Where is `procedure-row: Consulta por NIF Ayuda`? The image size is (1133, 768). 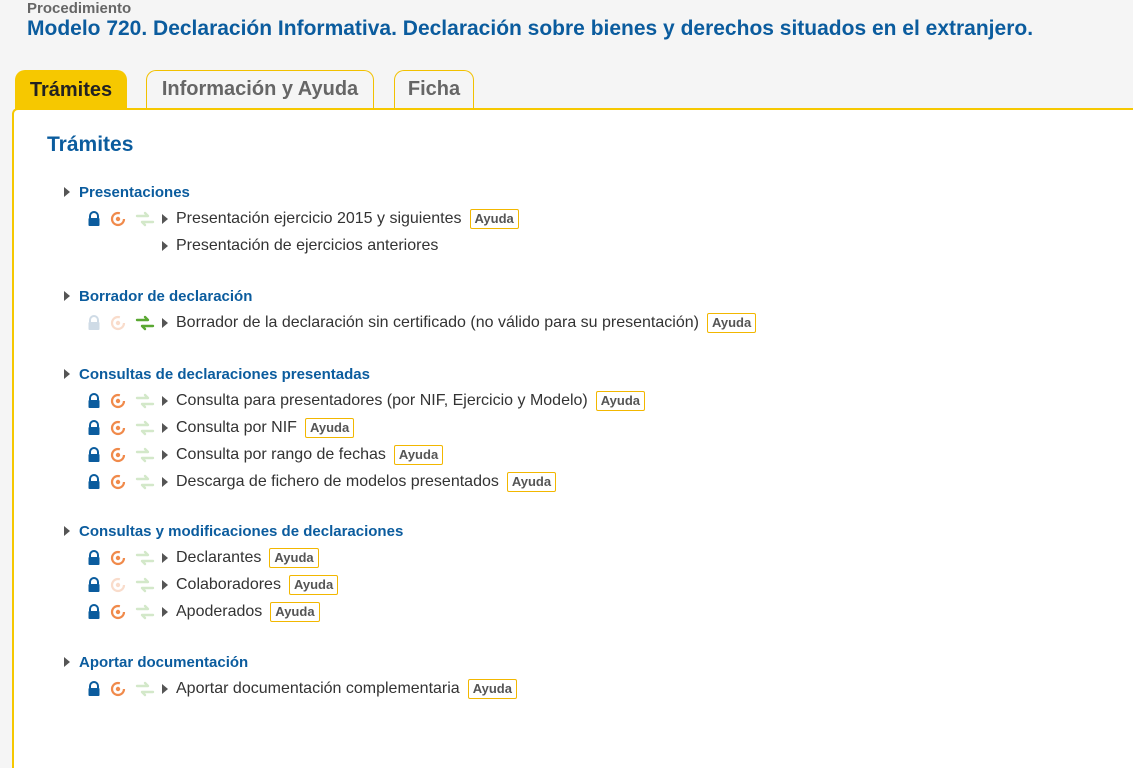 procedure-row: Consulta por NIF Ayuda is located at coordinates (220, 428).